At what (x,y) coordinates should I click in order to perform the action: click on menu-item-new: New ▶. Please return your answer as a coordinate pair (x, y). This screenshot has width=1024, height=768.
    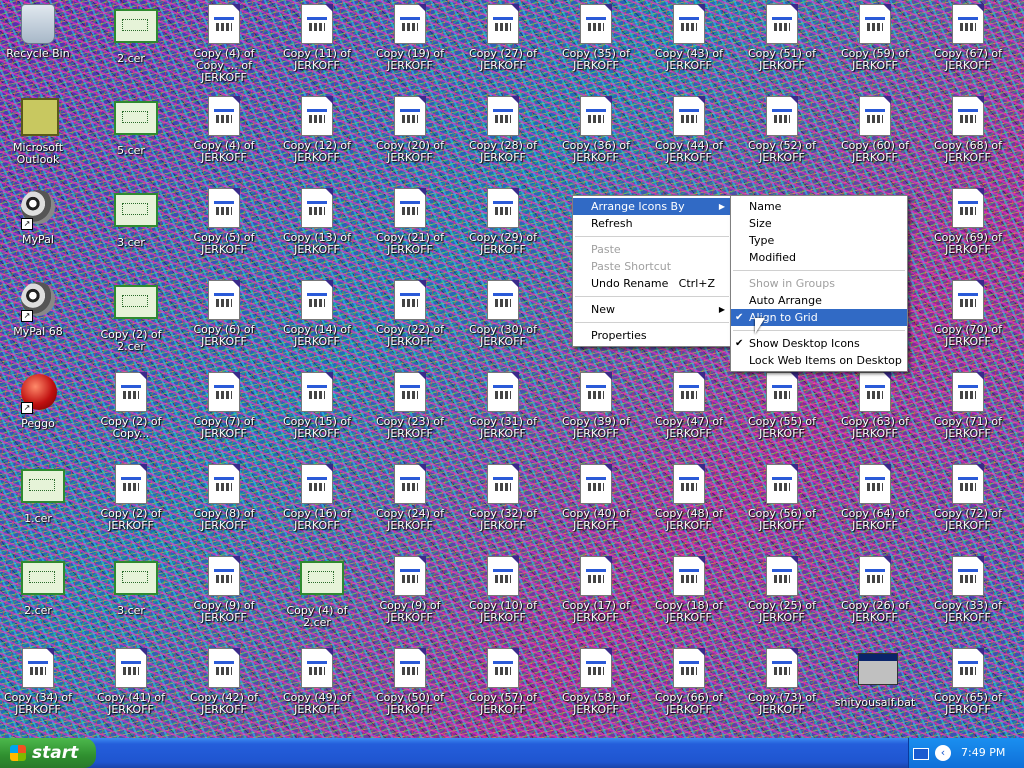
    Looking at the image, I should click on (652, 309).